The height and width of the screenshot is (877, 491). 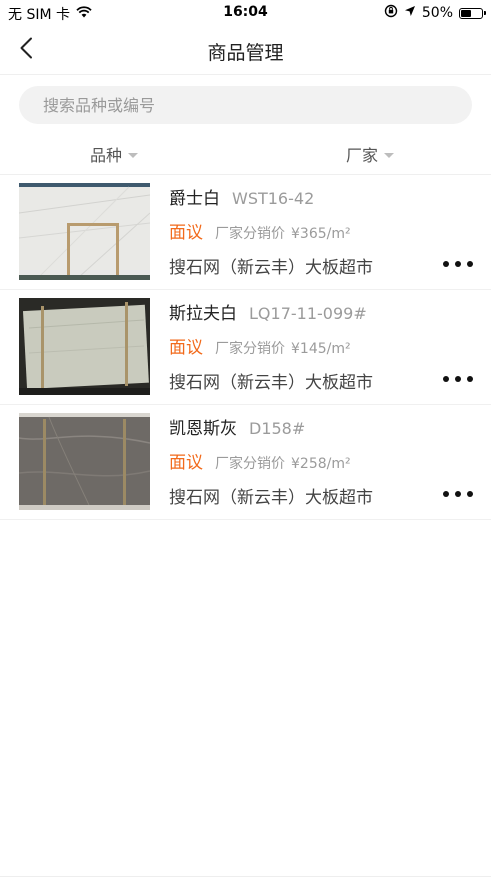 I want to click on product-image-grey-marble, so click(x=84, y=461).